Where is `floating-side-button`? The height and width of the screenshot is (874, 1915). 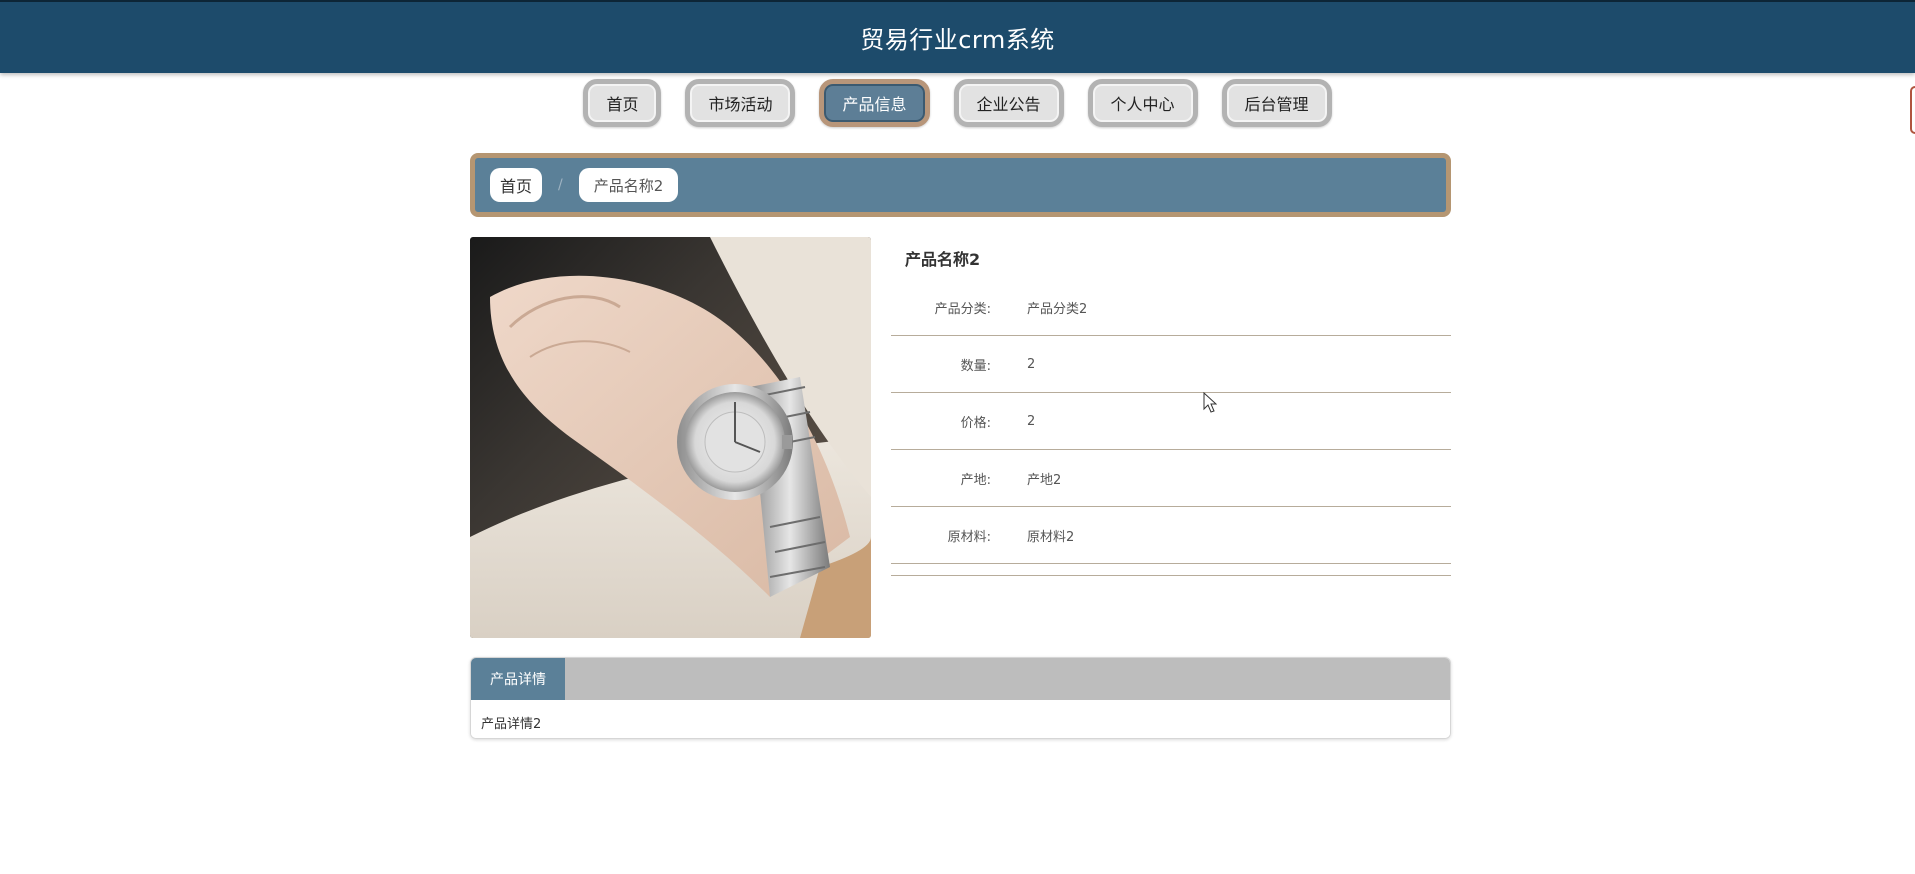
floating-side-button is located at coordinates (1912, 110).